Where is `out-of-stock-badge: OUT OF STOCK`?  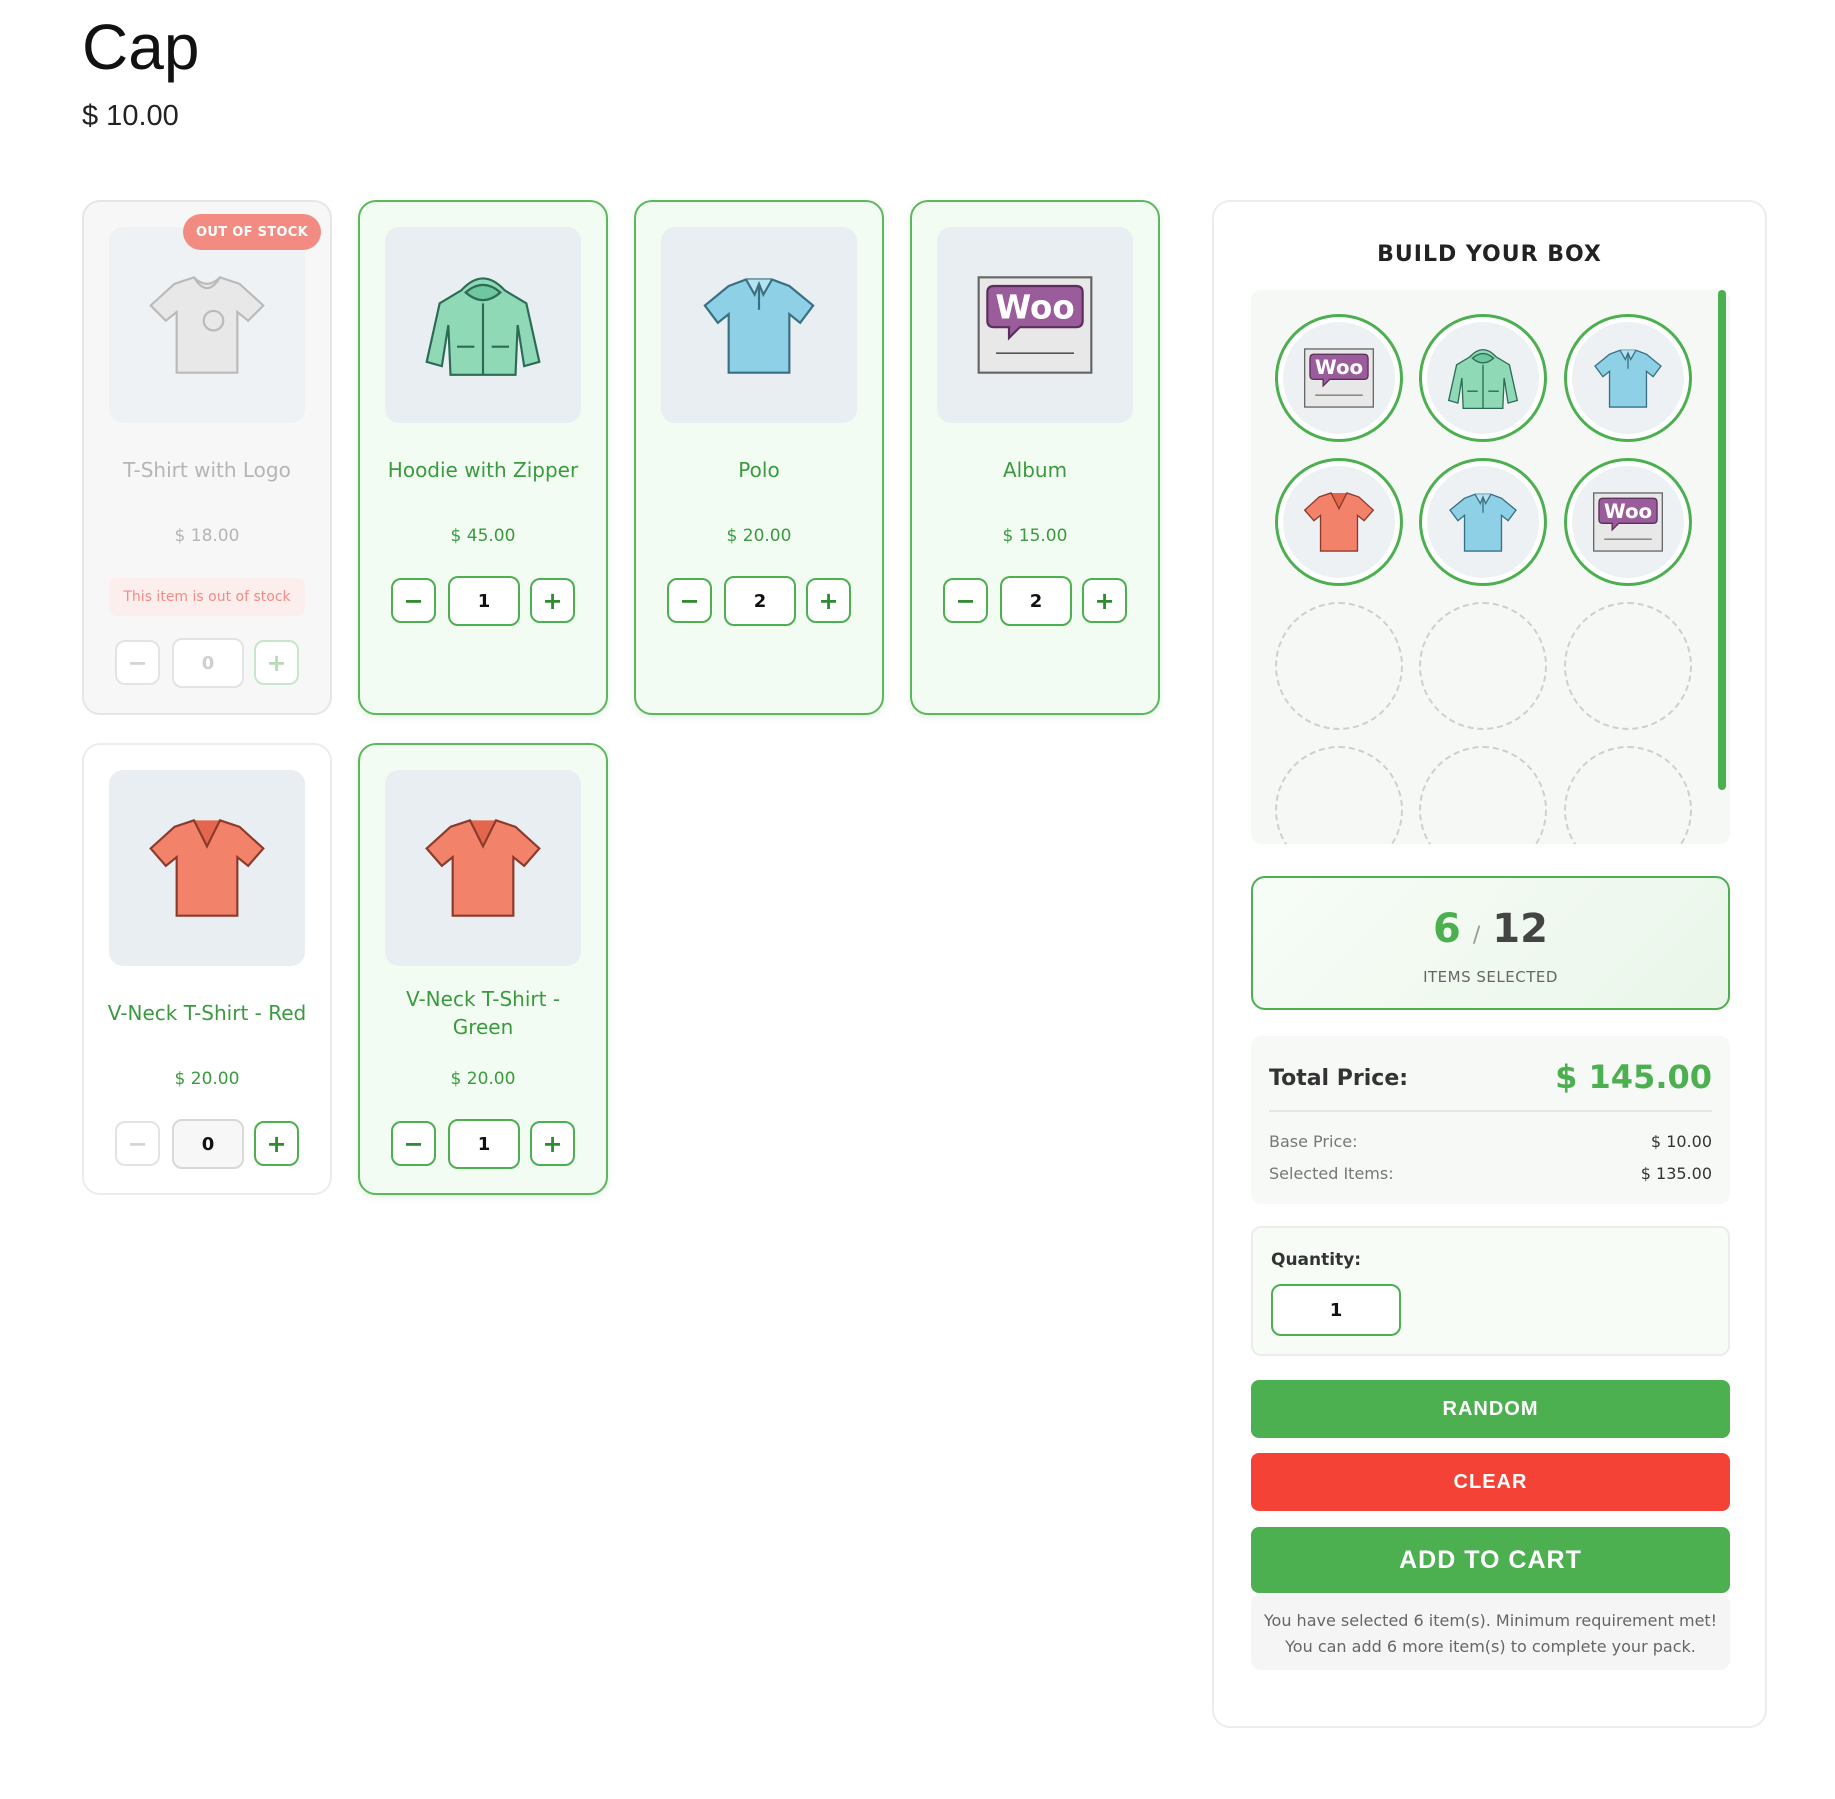 out-of-stock-badge: OUT OF STOCK is located at coordinates (252, 232).